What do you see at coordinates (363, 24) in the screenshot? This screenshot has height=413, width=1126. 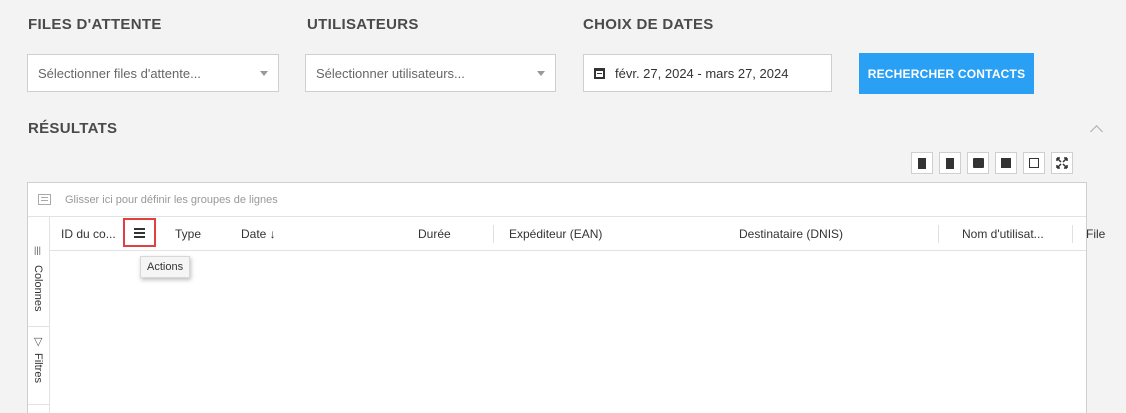 I see `users-title: UTILISATEURS` at bounding box center [363, 24].